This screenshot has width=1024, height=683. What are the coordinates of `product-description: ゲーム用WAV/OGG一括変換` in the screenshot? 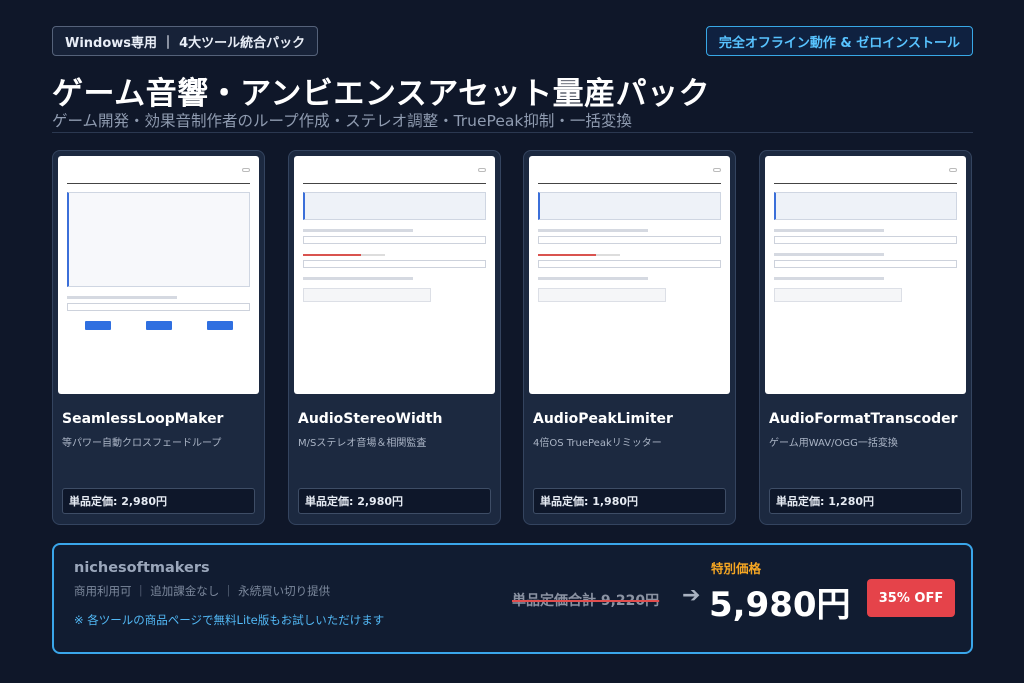 It's located at (833, 443).